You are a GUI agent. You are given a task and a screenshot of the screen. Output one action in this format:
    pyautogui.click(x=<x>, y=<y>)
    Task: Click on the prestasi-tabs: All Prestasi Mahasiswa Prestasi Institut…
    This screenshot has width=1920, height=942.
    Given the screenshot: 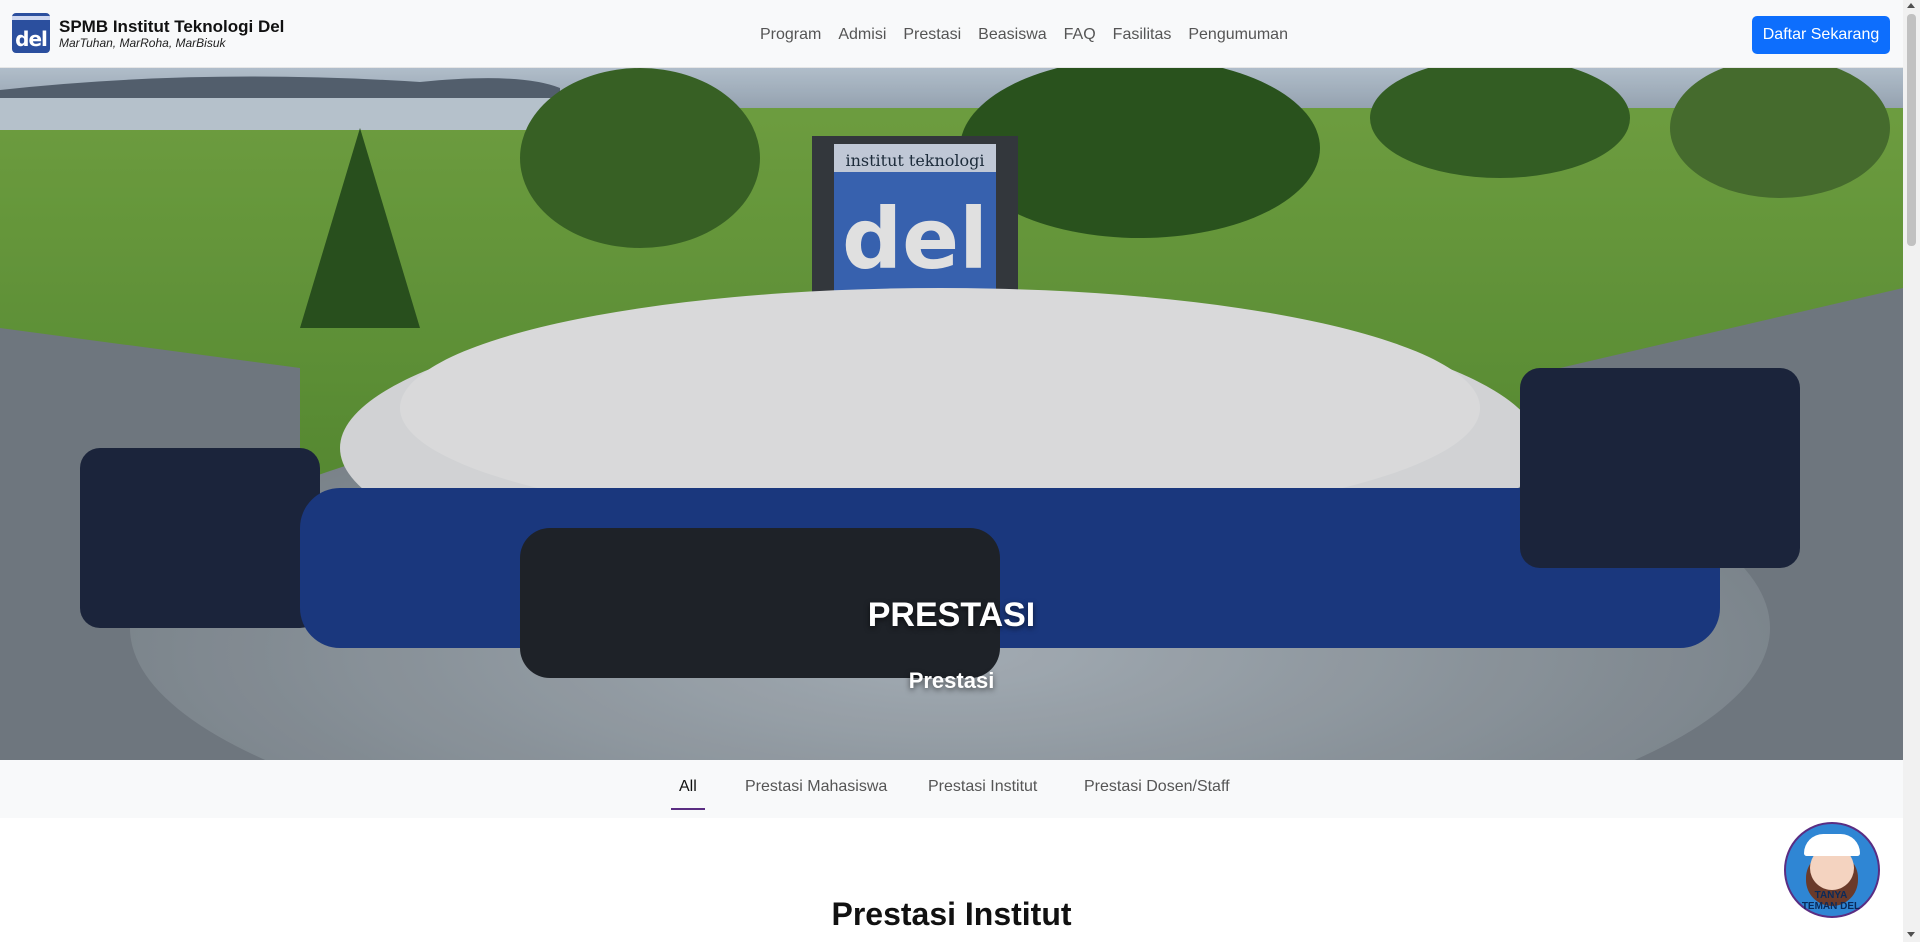 What is the action you would take?
    pyautogui.click(x=951, y=789)
    